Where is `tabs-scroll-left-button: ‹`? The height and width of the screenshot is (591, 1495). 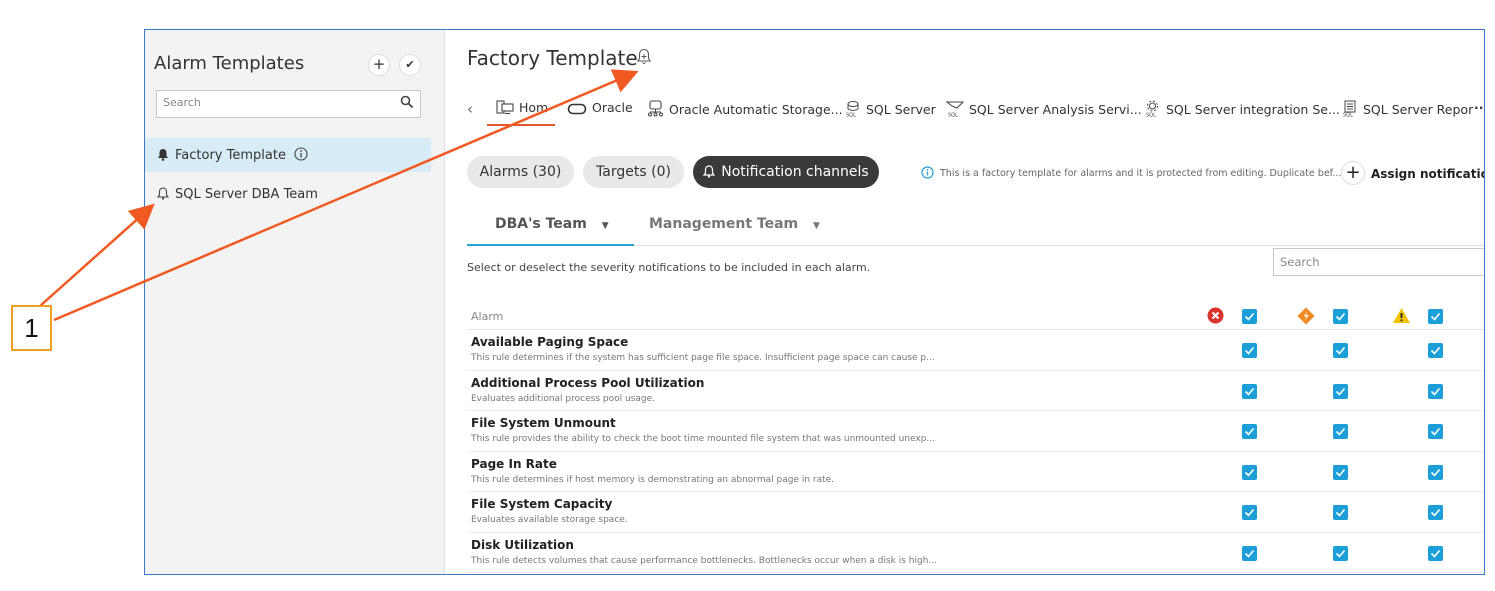
tabs-scroll-left-button: ‹ is located at coordinates (470, 109).